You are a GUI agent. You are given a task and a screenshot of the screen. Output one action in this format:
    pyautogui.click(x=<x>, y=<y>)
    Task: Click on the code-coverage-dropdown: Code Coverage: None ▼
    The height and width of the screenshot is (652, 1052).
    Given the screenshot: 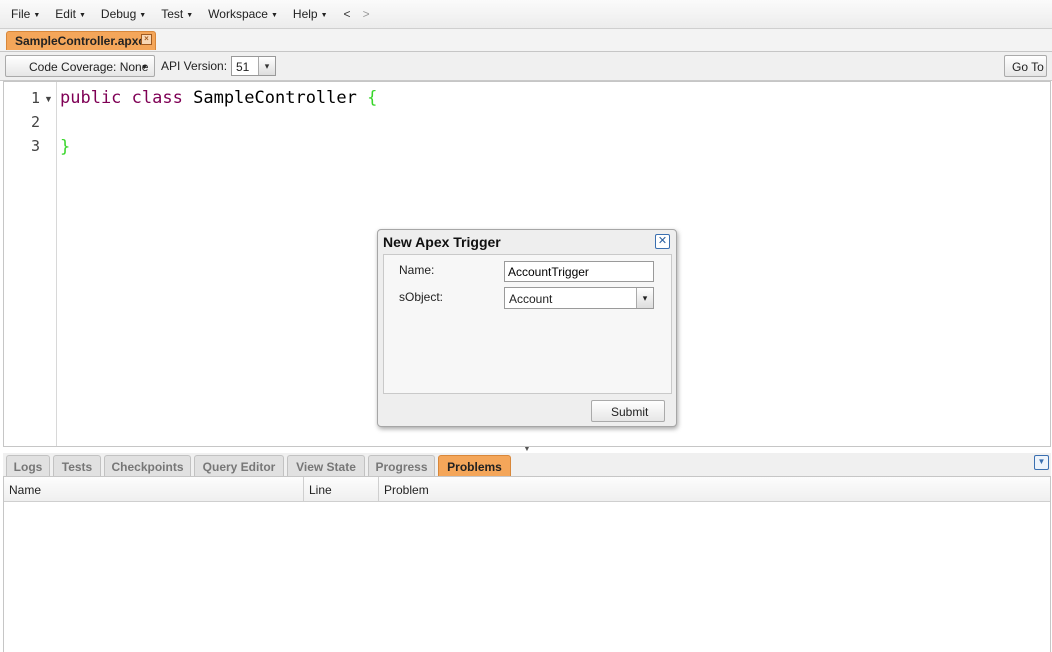 What is the action you would take?
    pyautogui.click(x=80, y=66)
    